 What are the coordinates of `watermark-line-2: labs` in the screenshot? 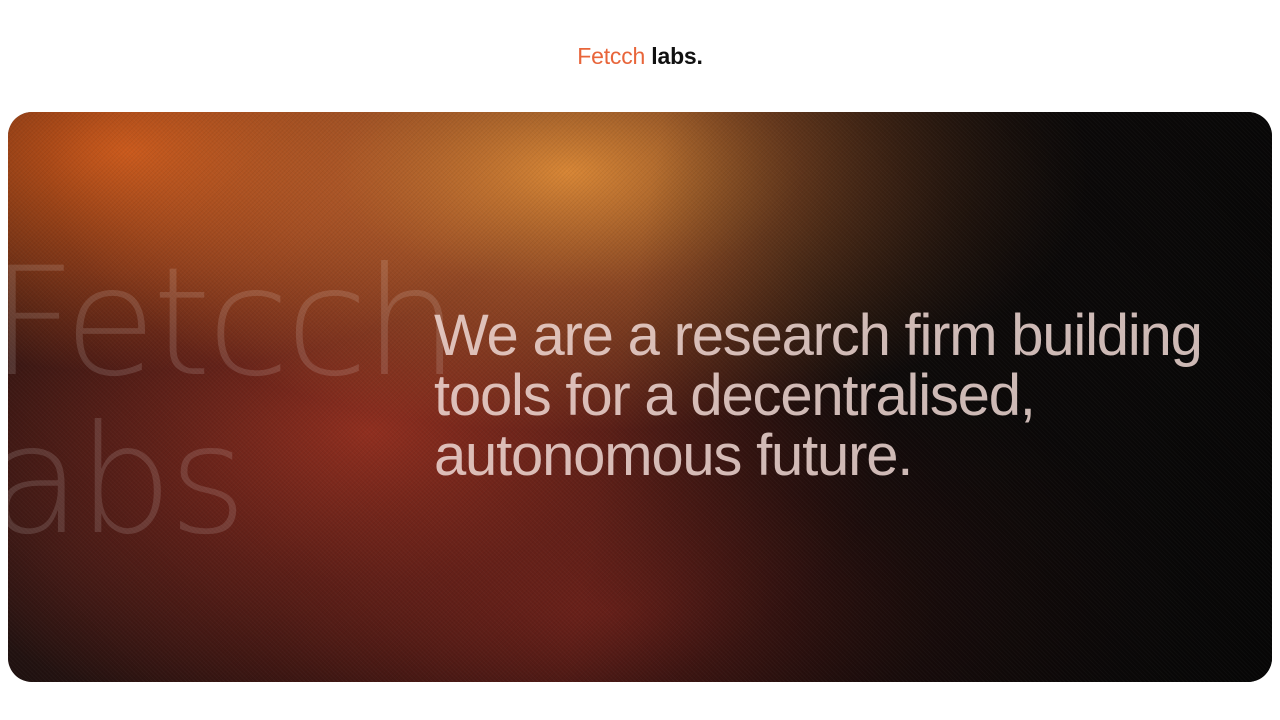 It's located at (127, 481).